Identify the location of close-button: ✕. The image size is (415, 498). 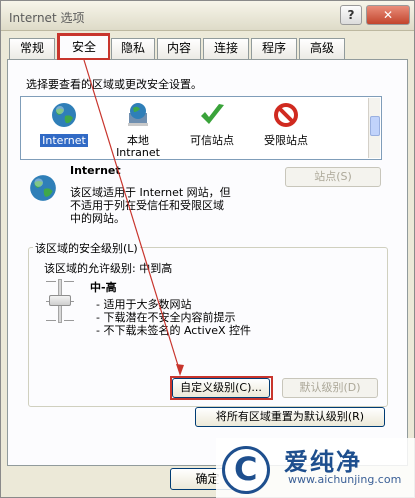
(388, 15).